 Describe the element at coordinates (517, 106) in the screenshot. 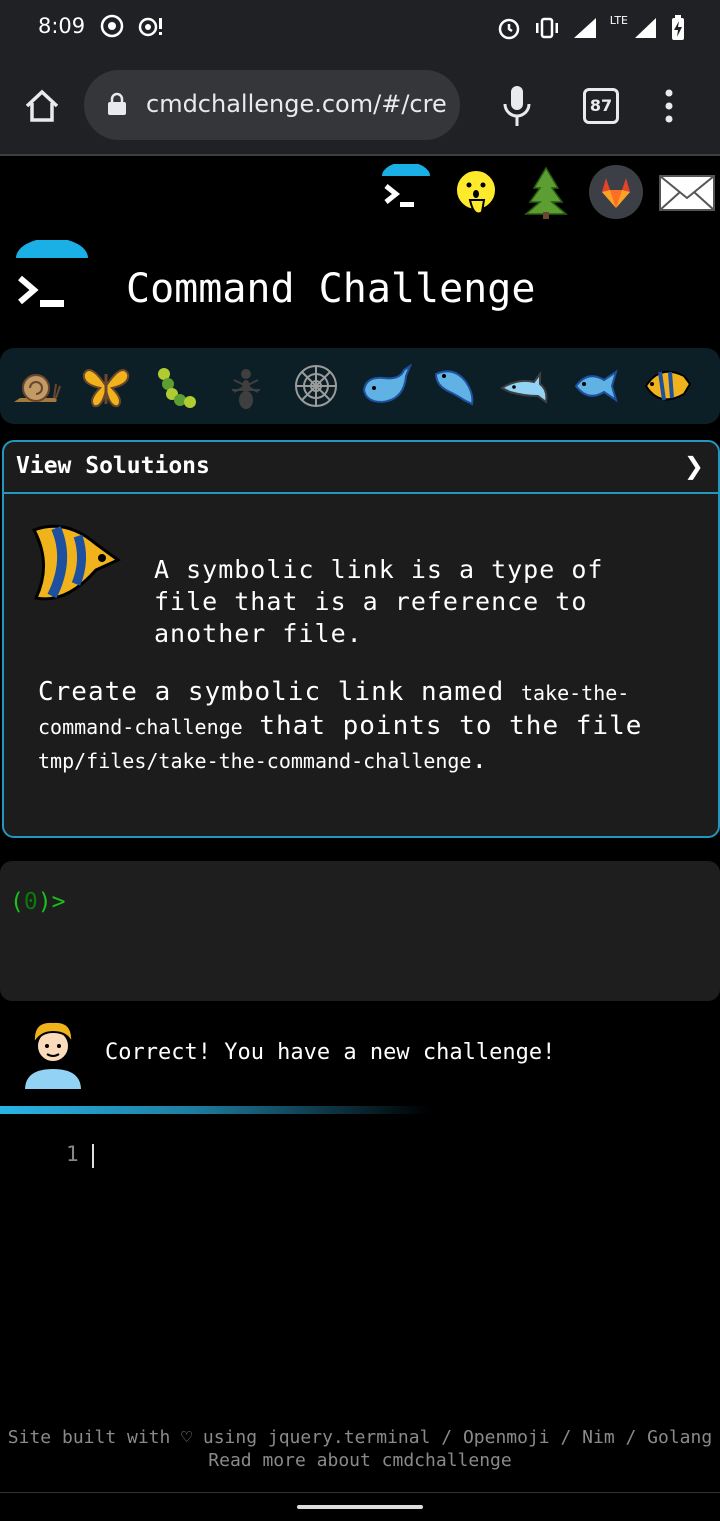

I see `mic-icon` at that location.